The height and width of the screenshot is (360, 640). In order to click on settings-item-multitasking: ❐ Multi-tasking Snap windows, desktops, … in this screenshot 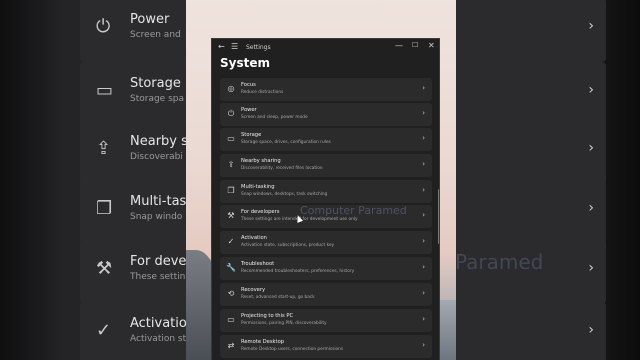, I will do `click(326, 191)`.